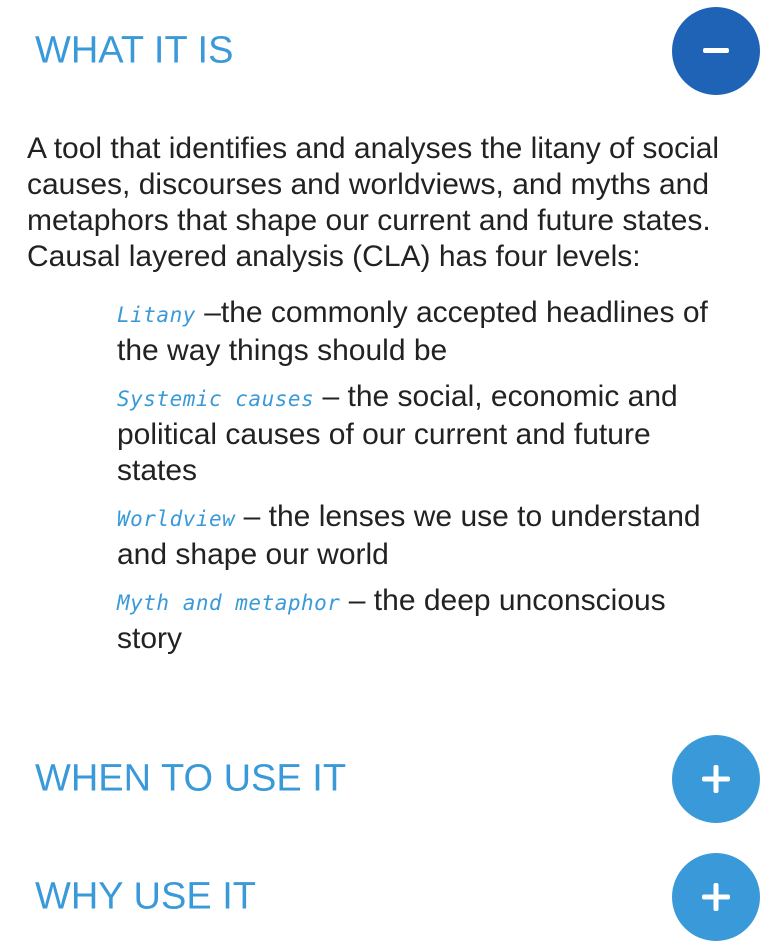 This screenshot has width=768, height=946. I want to click on level-term: Litany, so click(156, 315).